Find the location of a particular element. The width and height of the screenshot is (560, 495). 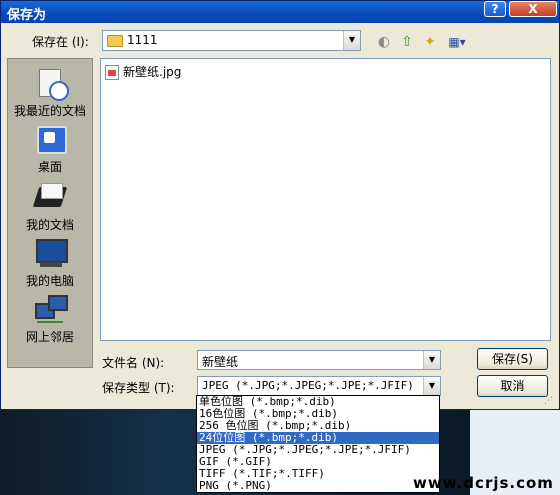

place-desktop: 桌面 is located at coordinates (50, 149).